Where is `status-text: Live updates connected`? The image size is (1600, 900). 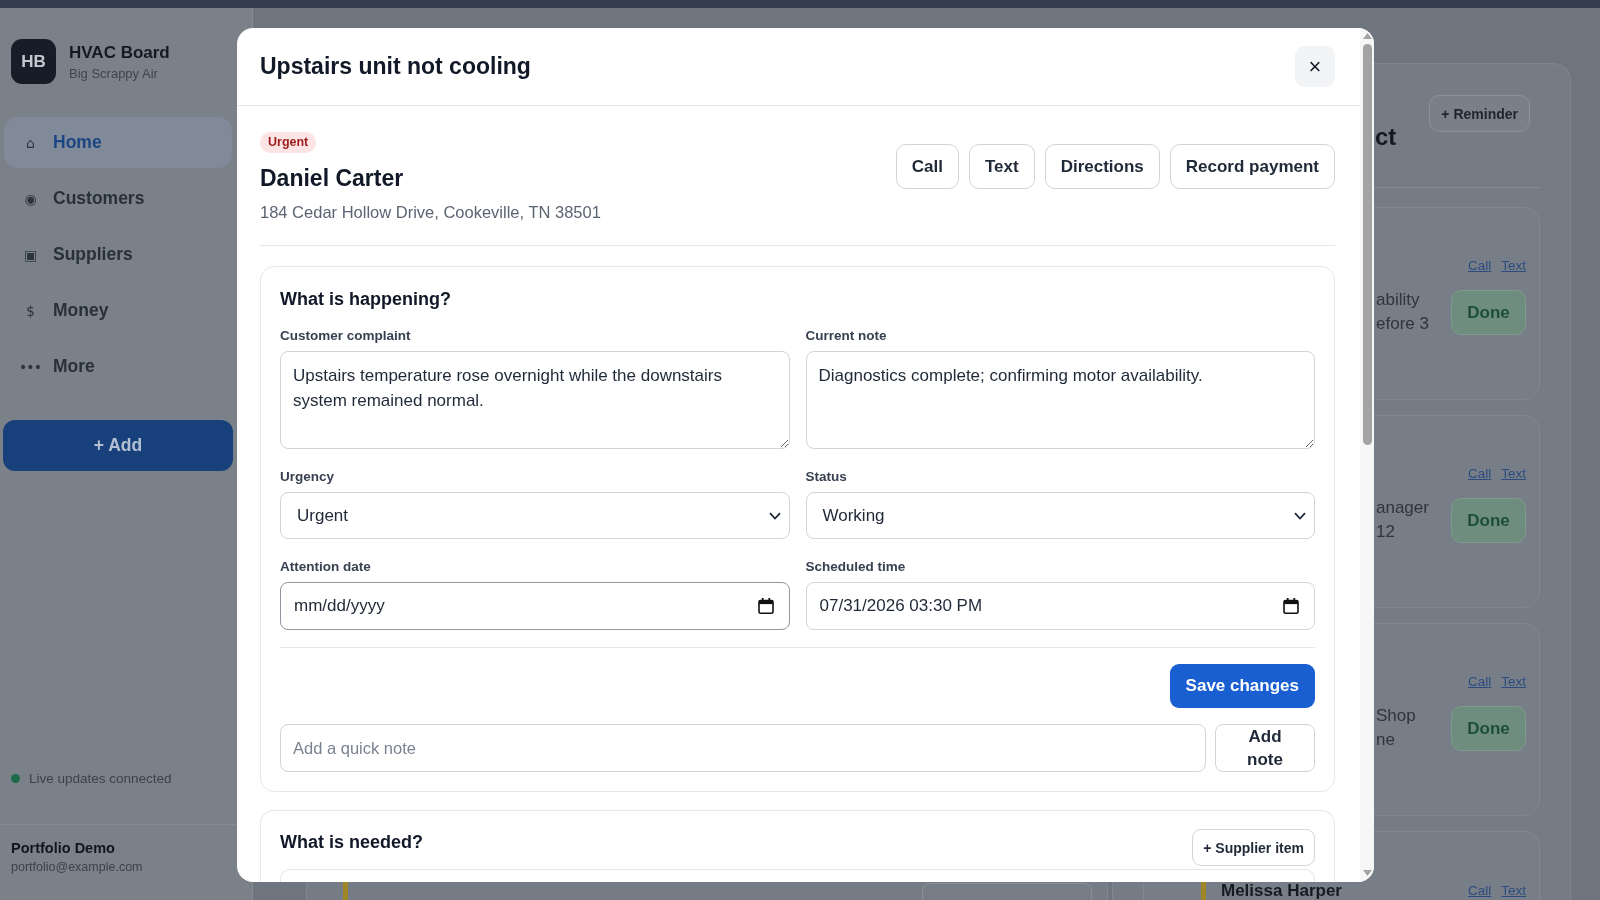 status-text: Live updates connected is located at coordinates (100, 778).